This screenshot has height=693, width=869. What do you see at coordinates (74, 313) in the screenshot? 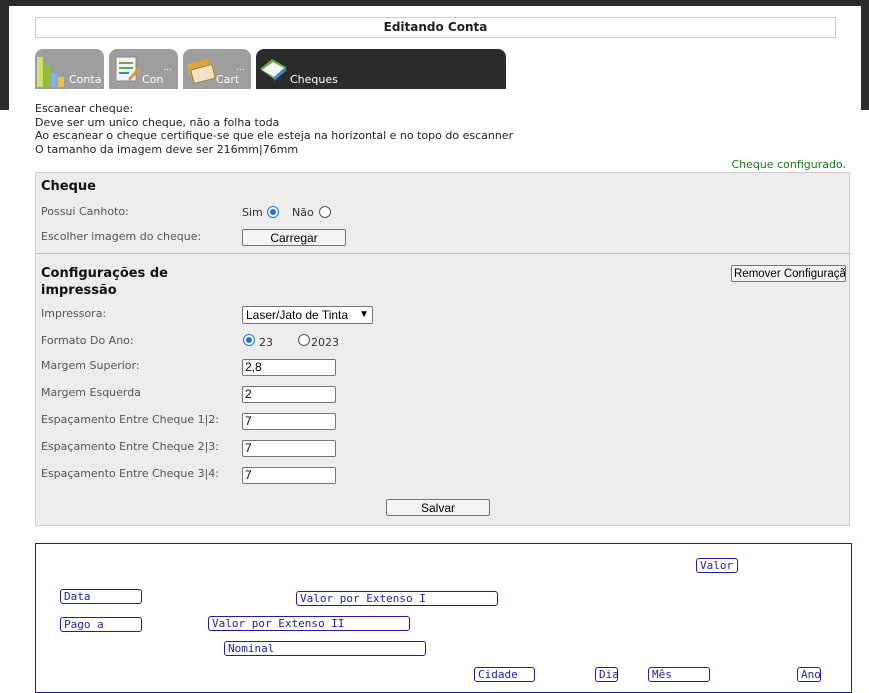
I see `impressora-label: Impressora:` at bounding box center [74, 313].